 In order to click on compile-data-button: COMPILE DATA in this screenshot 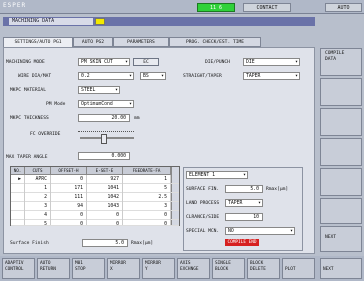, I will do `click(341, 62)`.